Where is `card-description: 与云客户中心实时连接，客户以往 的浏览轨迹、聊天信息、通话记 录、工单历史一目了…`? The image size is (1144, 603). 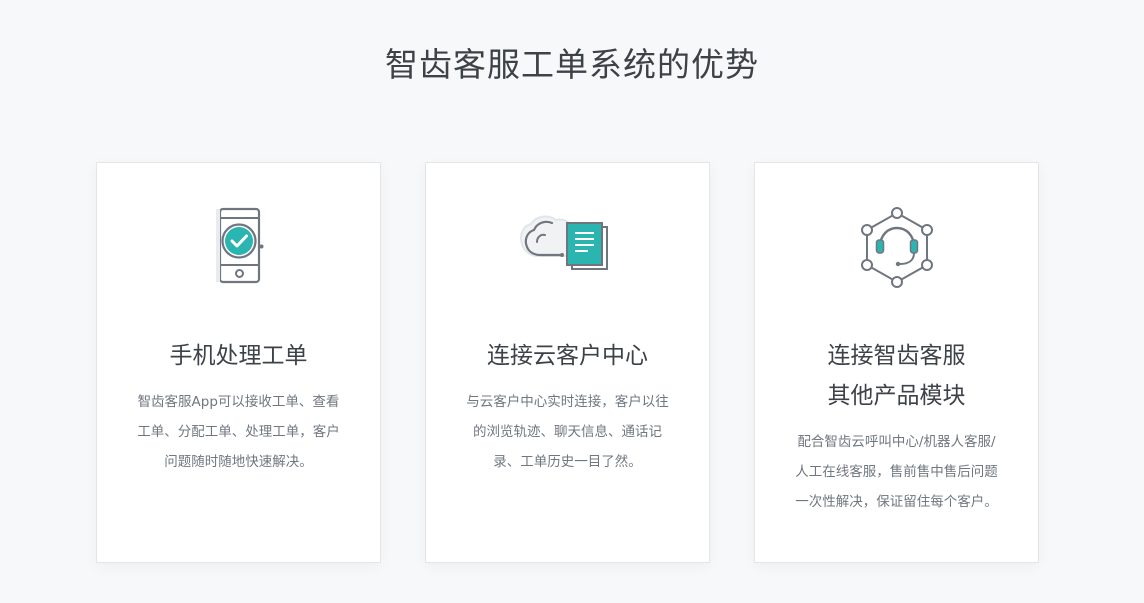 card-description: 与云客户中心实时连接，客户以往 的浏览轨迹、聊天信息、通话记 录、工单历史一目了… is located at coordinates (567, 432).